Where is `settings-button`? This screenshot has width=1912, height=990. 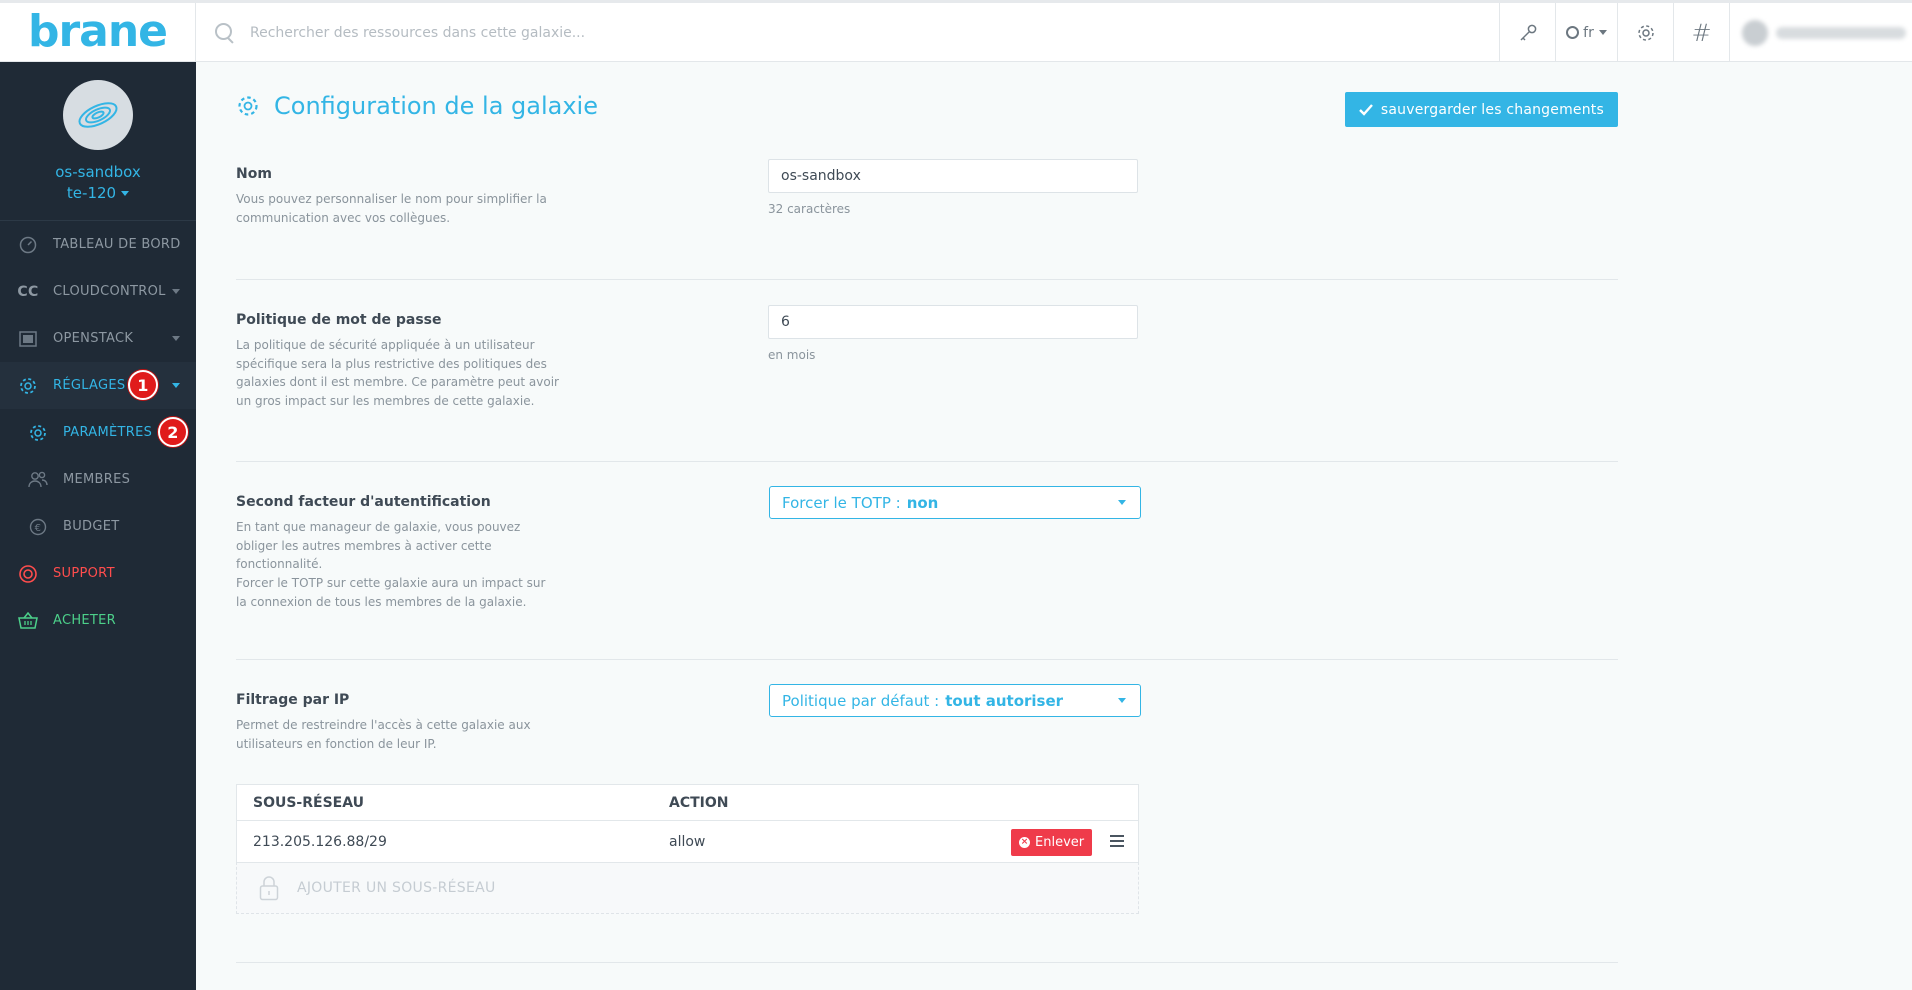 settings-button is located at coordinates (1645, 32).